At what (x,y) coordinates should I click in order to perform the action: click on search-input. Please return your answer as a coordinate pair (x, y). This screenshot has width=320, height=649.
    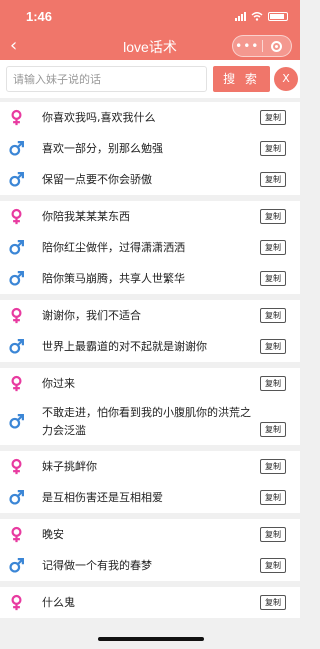
    Looking at the image, I should click on (106, 79).